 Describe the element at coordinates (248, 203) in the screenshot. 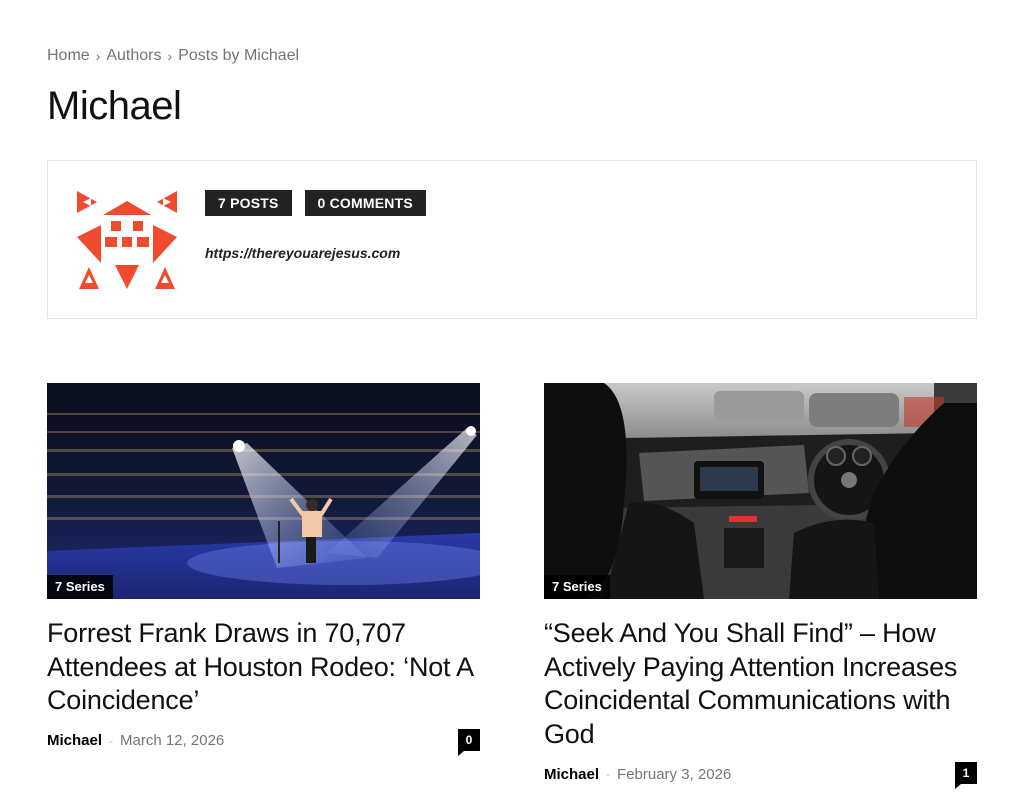

I see `posts-count-badge: 7 POSTS` at that location.